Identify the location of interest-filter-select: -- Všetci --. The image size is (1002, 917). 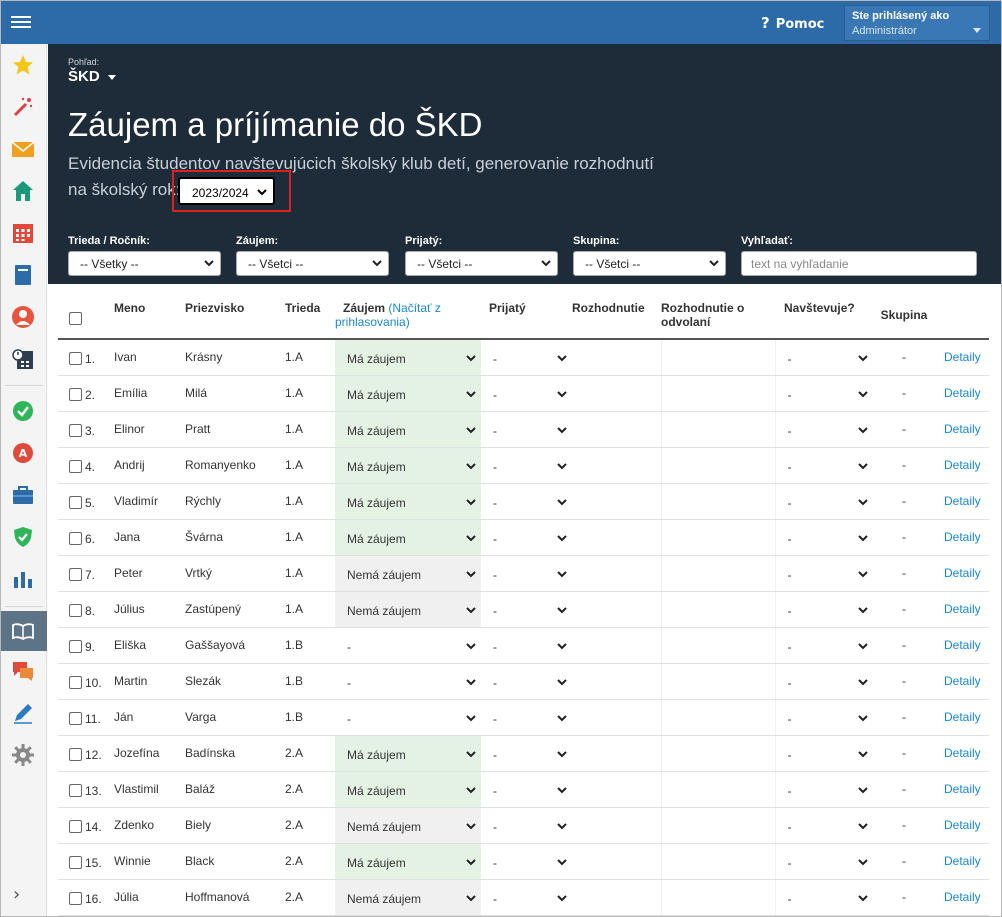
(312, 263).